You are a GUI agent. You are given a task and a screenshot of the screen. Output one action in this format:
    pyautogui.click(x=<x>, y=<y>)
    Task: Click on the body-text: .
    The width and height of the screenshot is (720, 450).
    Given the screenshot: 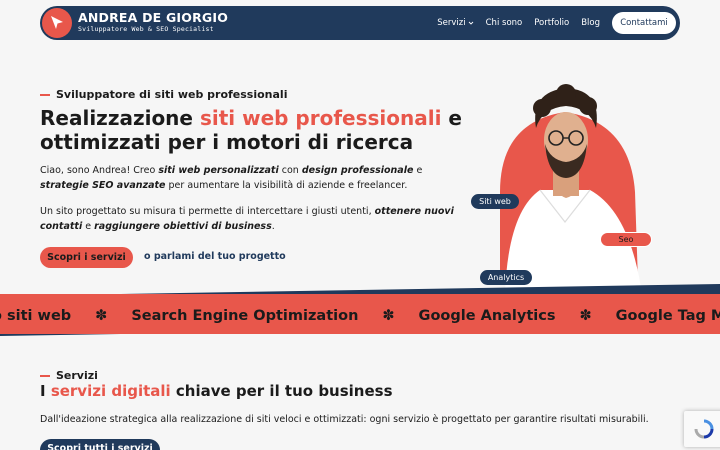 What is the action you would take?
    pyautogui.click(x=273, y=226)
    